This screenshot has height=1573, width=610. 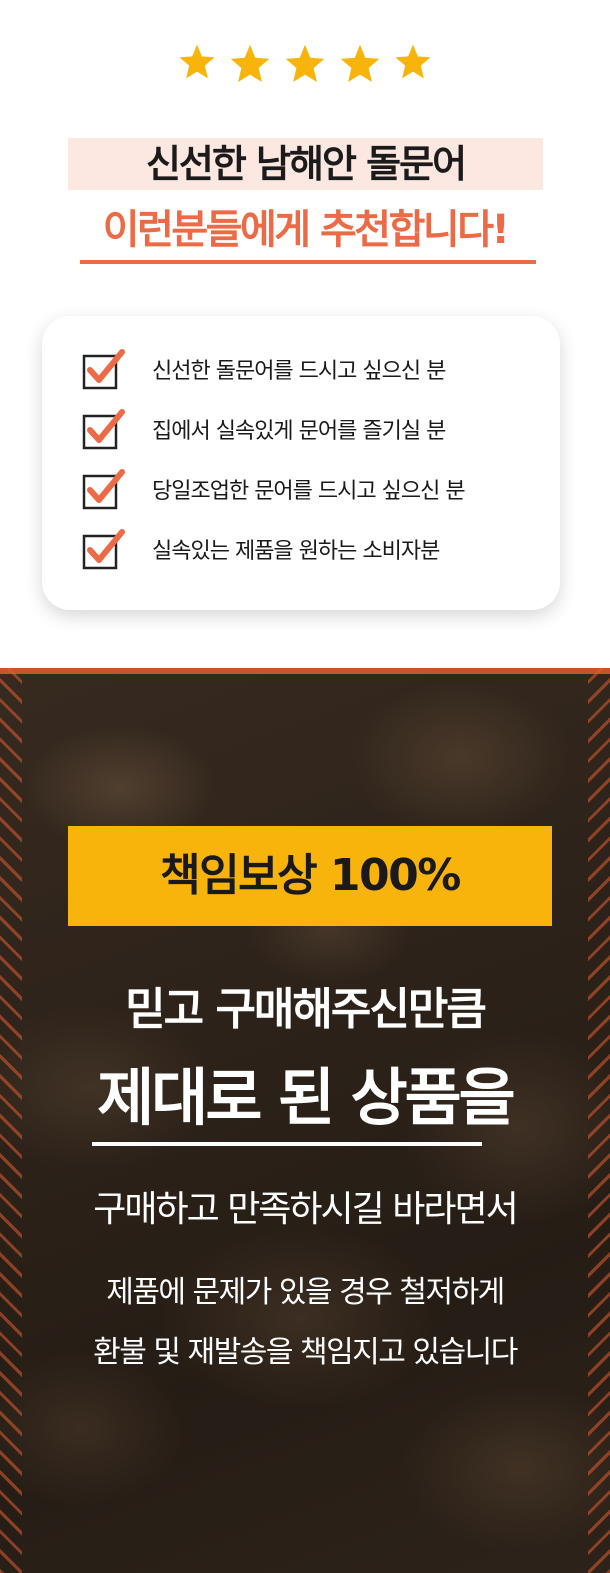 I want to click on guarantee-underline, so click(x=287, y=1144).